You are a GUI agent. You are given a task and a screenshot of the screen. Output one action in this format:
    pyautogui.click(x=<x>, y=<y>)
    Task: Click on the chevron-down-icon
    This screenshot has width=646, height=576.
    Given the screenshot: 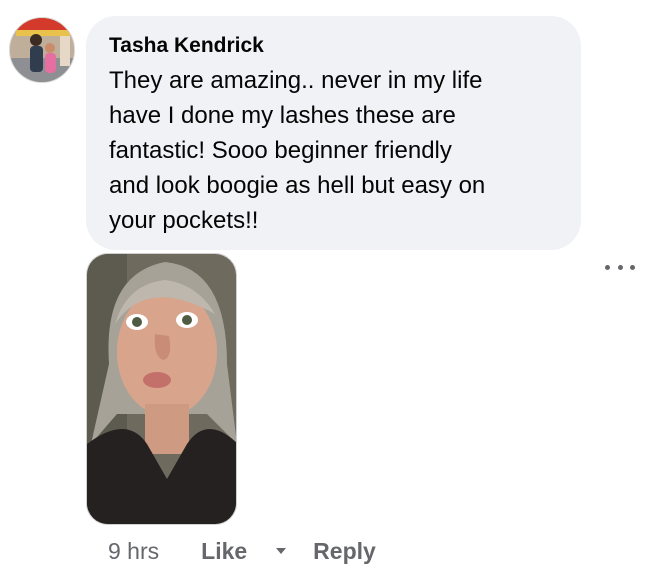 What is the action you would take?
    pyautogui.click(x=281, y=551)
    